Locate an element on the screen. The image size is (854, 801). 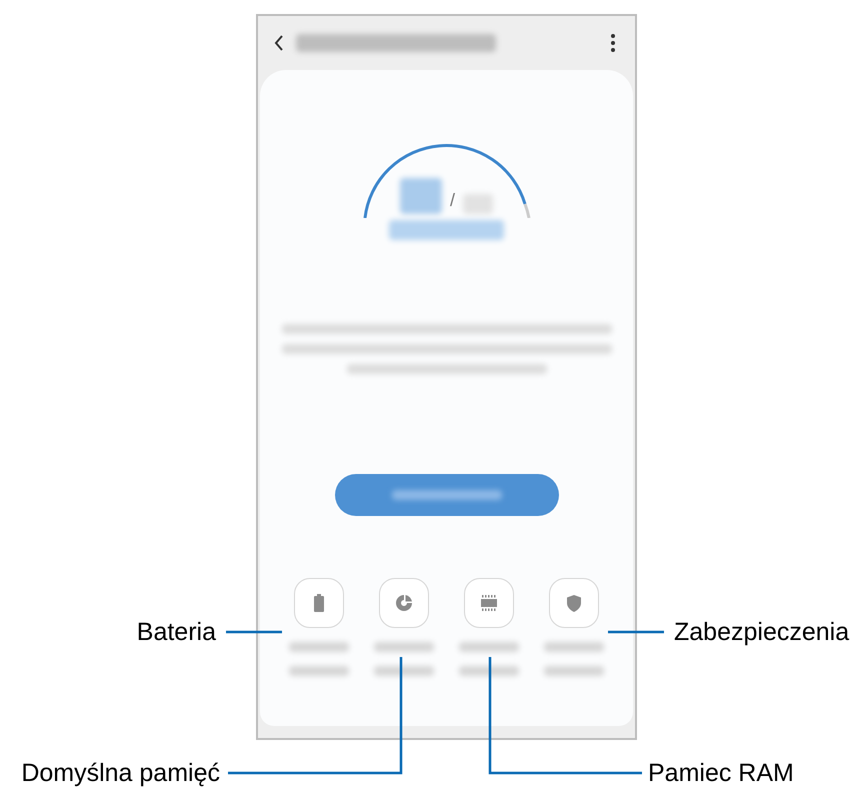
pie-chart-icon is located at coordinates (404, 603).